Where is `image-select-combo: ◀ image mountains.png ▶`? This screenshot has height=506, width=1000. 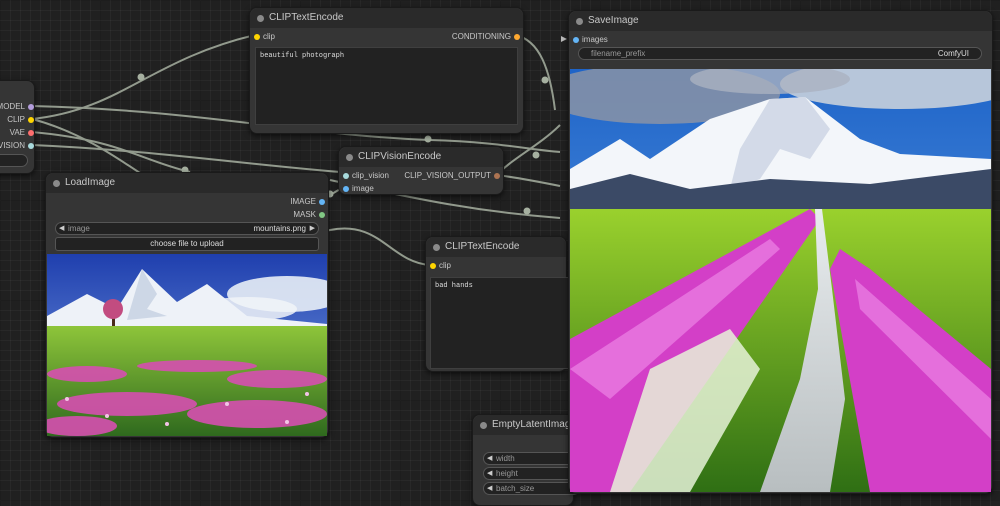
image-select-combo: ◀ image mountains.png ▶ is located at coordinates (187, 228).